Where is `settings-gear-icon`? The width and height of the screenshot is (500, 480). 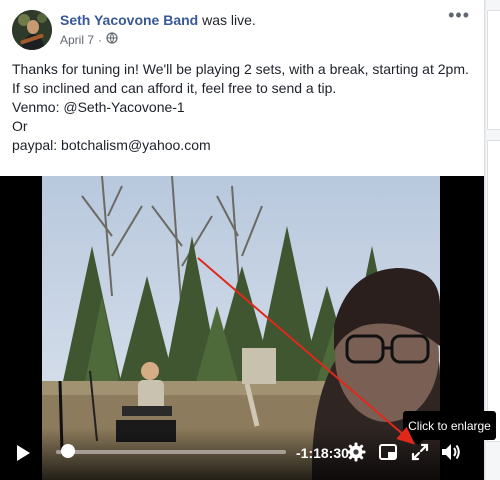 settings-gear-icon is located at coordinates (356, 452).